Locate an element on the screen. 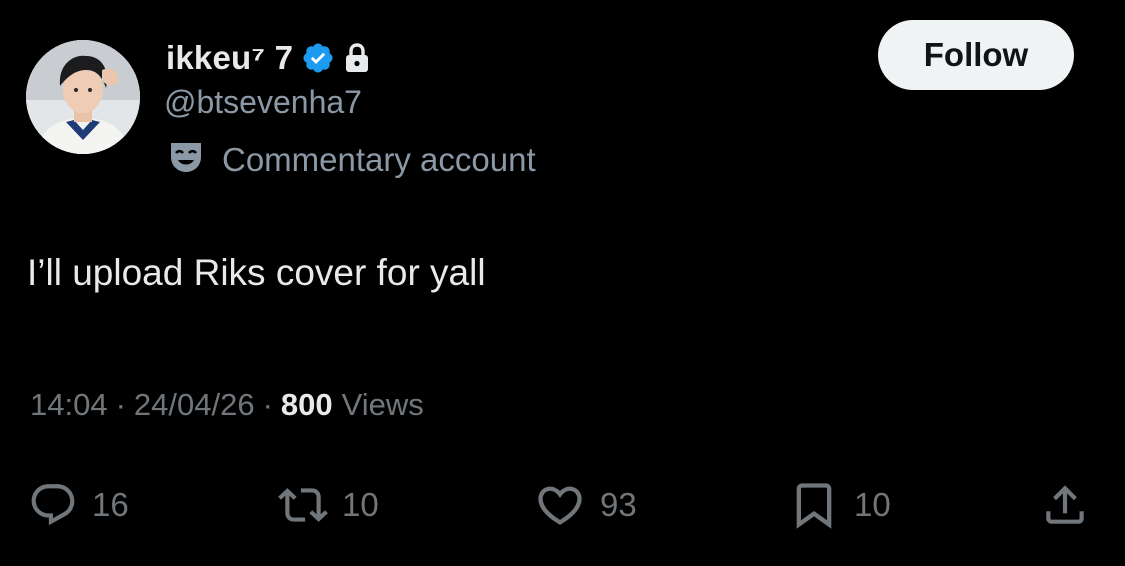  like-count: 93 is located at coordinates (618, 504).